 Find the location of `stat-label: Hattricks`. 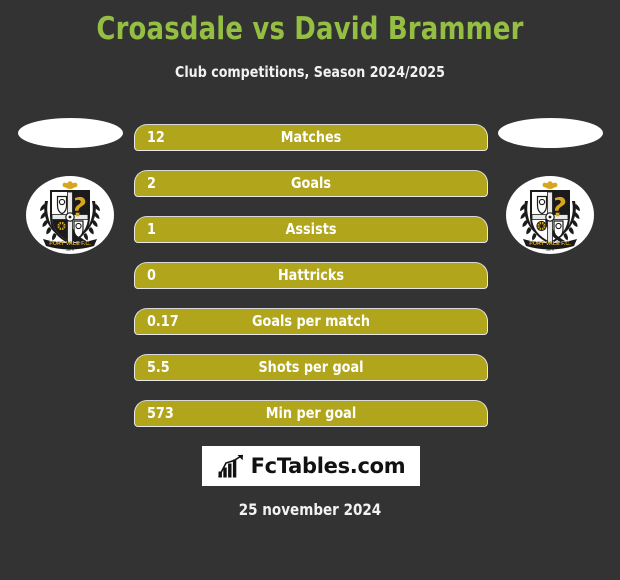

stat-label: Hattricks is located at coordinates (311, 275).